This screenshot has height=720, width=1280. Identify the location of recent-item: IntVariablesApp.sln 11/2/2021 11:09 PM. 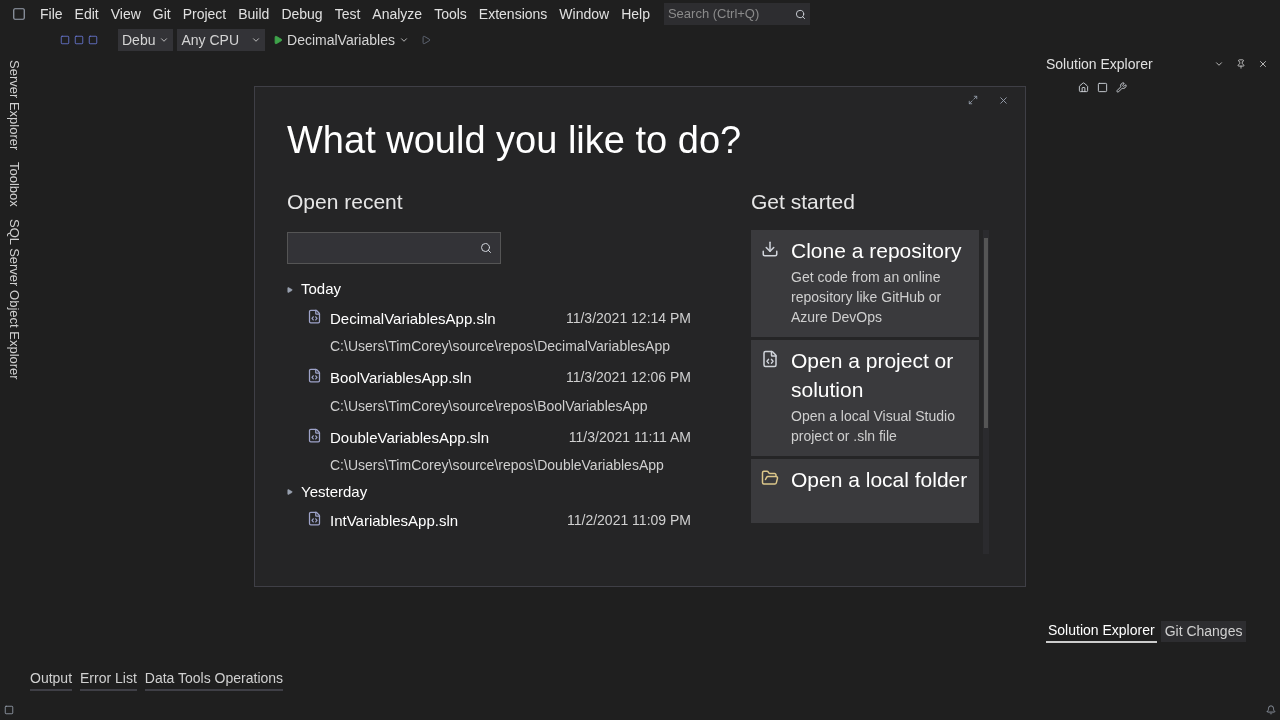
(519, 520).